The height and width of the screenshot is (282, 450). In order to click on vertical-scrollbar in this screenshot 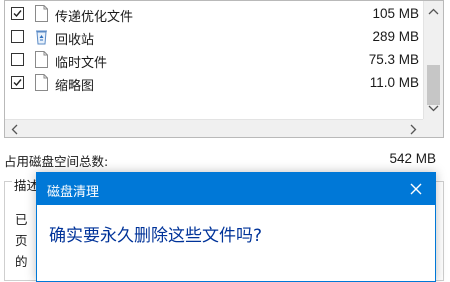, I will do `click(433, 60)`.